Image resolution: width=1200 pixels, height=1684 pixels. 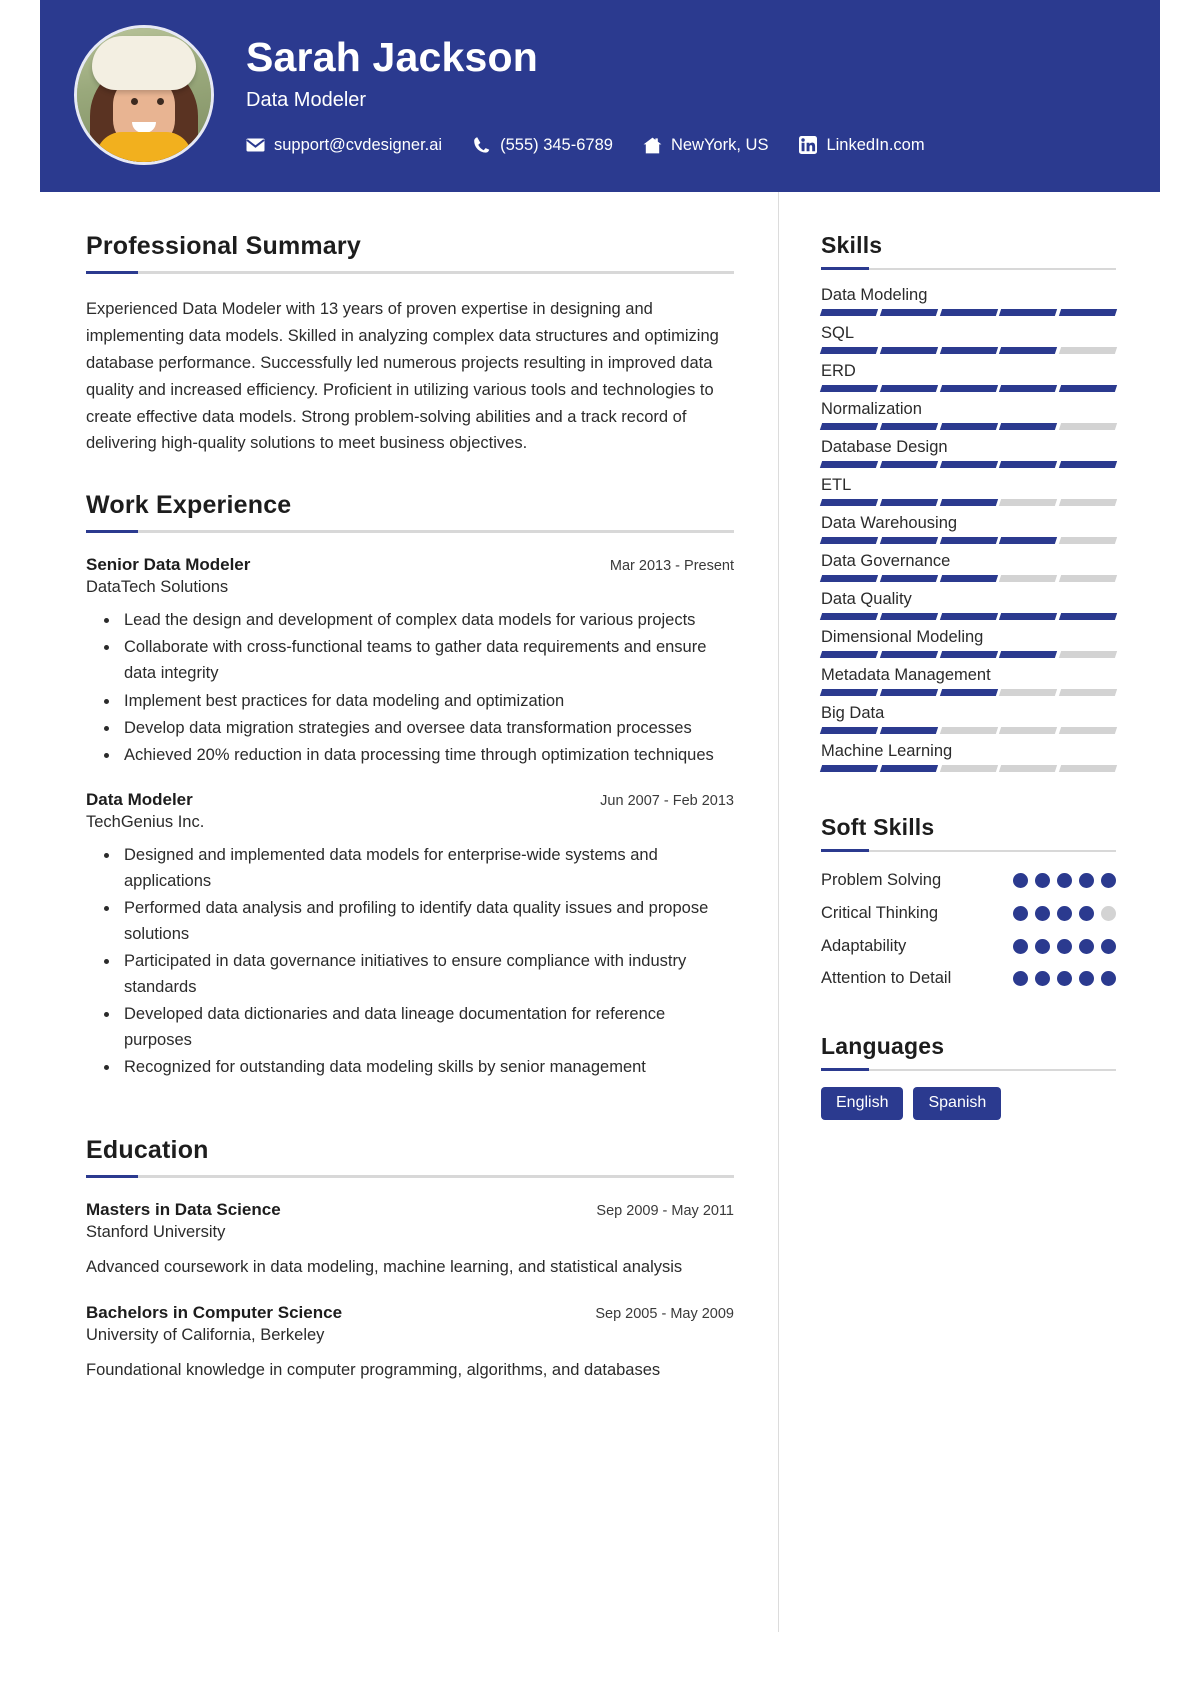 What do you see at coordinates (968, 978) in the screenshot?
I see `soft-skill-item: Attention to Detail` at bounding box center [968, 978].